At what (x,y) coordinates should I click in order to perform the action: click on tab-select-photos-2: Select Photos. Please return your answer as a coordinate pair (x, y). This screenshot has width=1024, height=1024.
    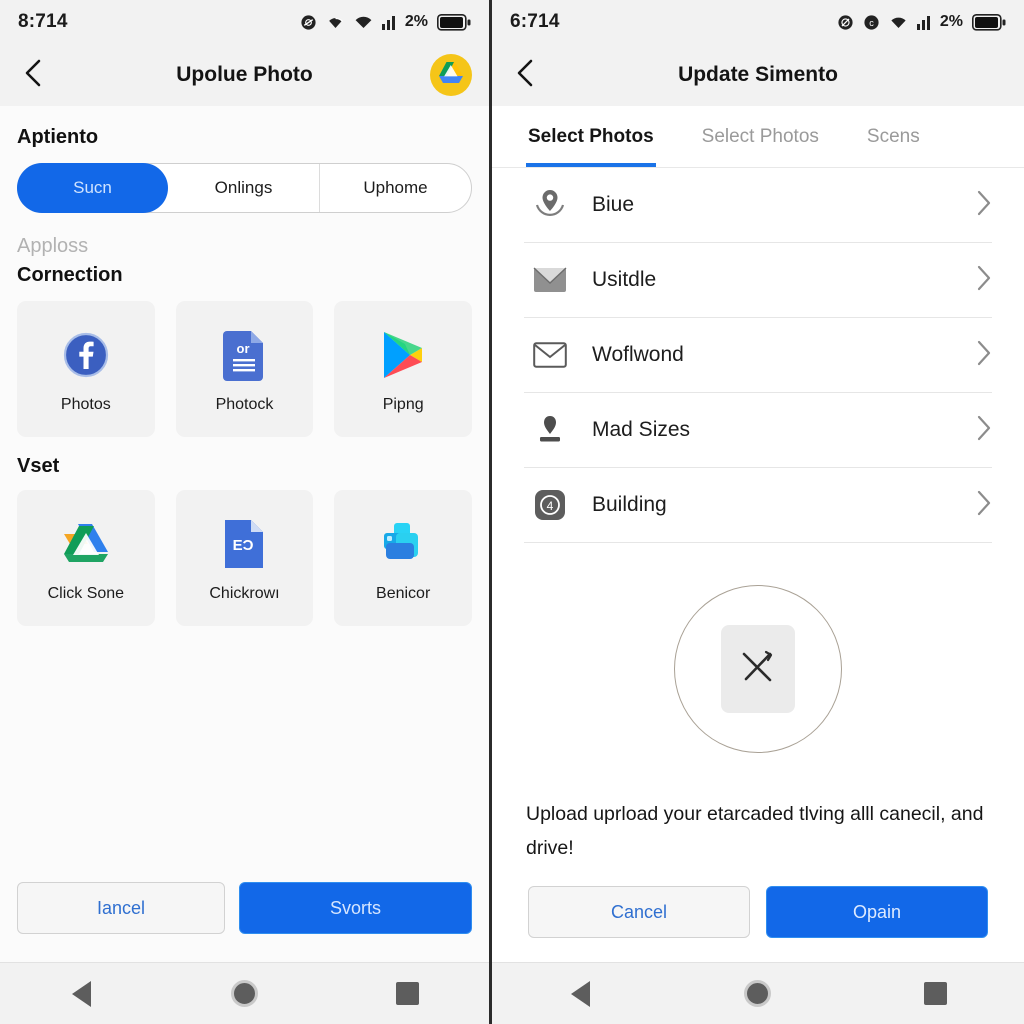
    Looking at the image, I should click on (760, 136).